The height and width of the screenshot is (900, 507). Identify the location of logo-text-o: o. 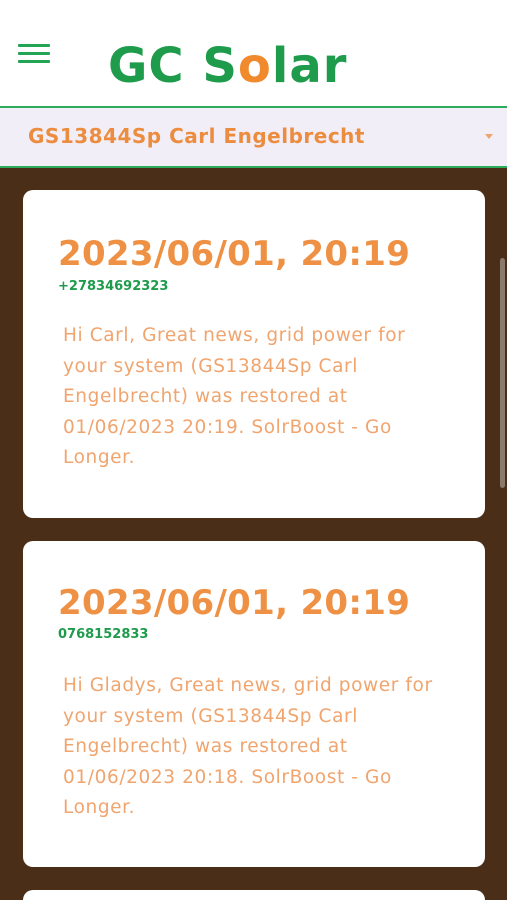
(254, 66).